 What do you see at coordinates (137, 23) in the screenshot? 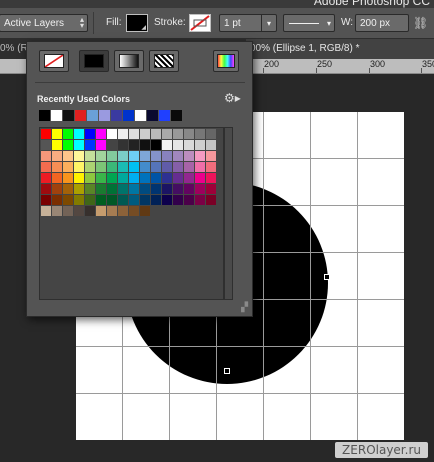
I see `fill-swatch: ◢` at bounding box center [137, 23].